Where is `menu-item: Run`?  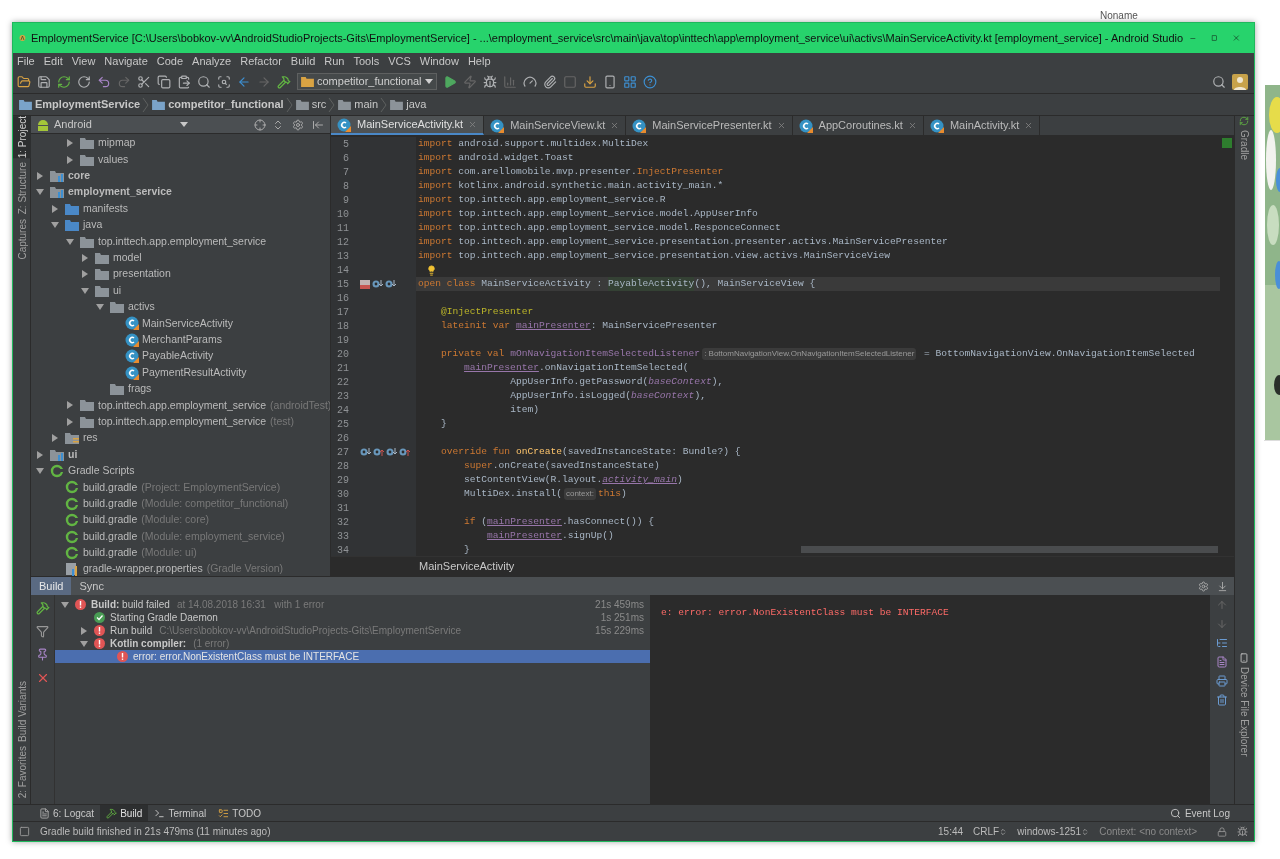 menu-item: Run is located at coordinates (334, 61).